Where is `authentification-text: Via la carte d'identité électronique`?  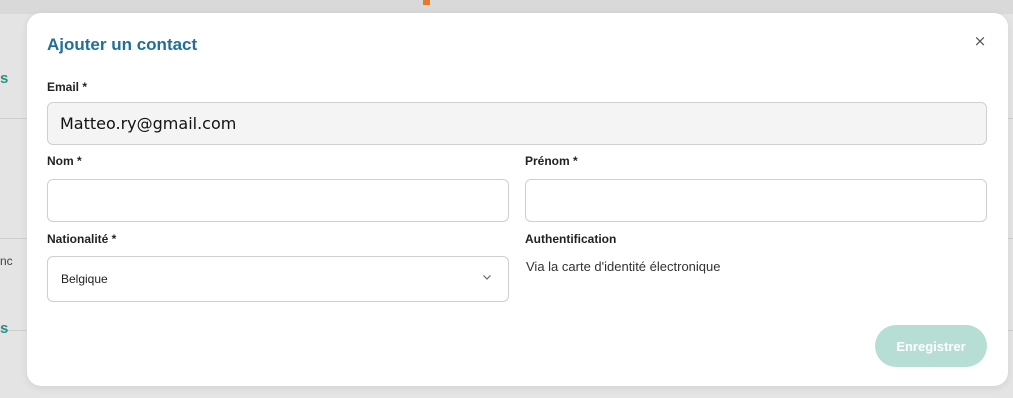
authentification-text: Via la carte d'identité électronique is located at coordinates (623, 266).